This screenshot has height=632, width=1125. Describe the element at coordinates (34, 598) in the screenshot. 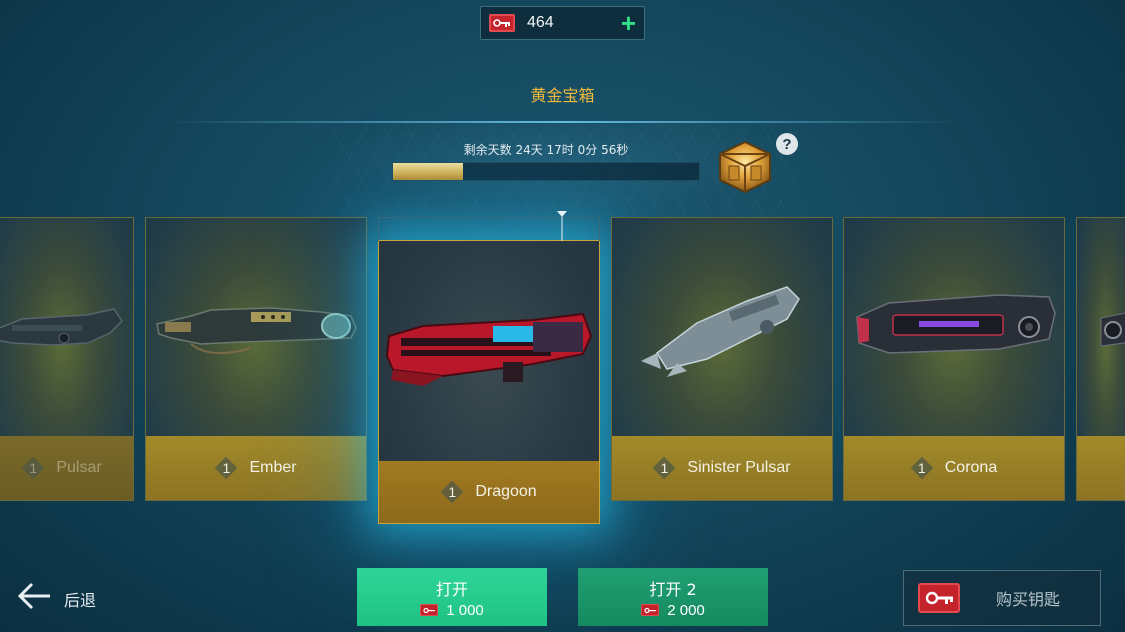

I see `back-arrow-icon` at that location.